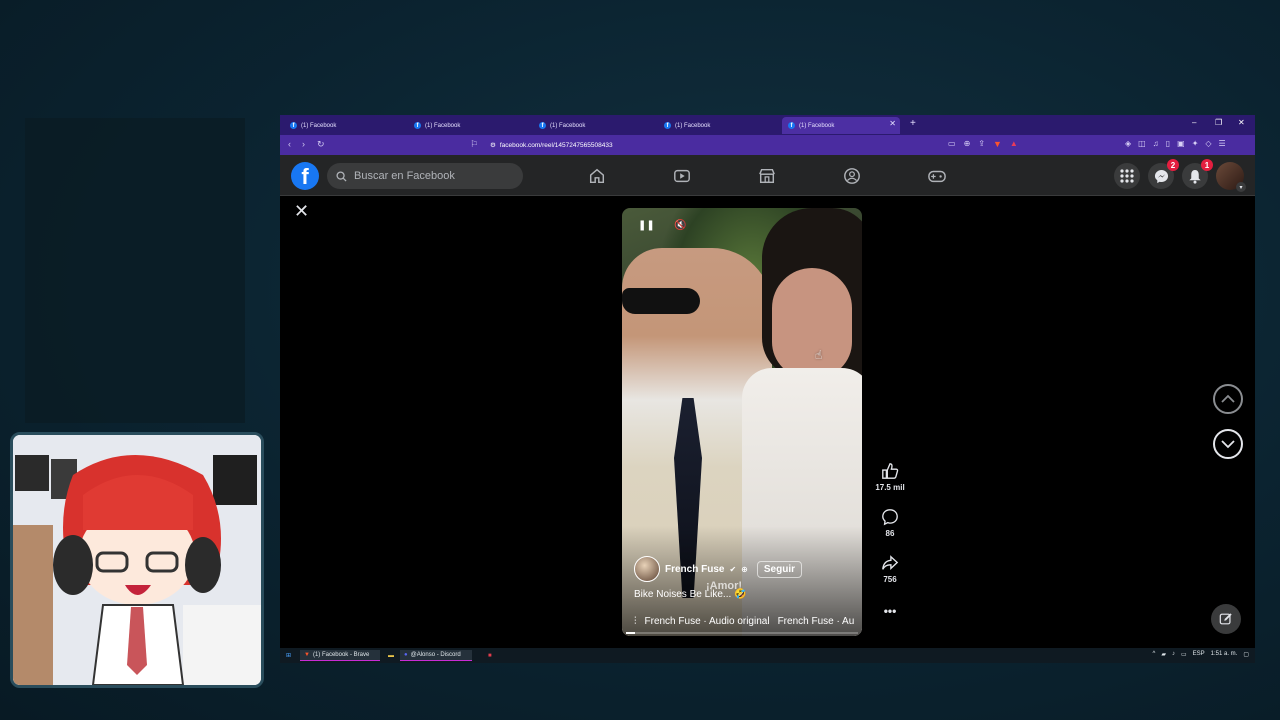 The height and width of the screenshot is (720, 1280). I want to click on taskbar-item-discord: ● @Alonso - Discord, so click(436, 655).